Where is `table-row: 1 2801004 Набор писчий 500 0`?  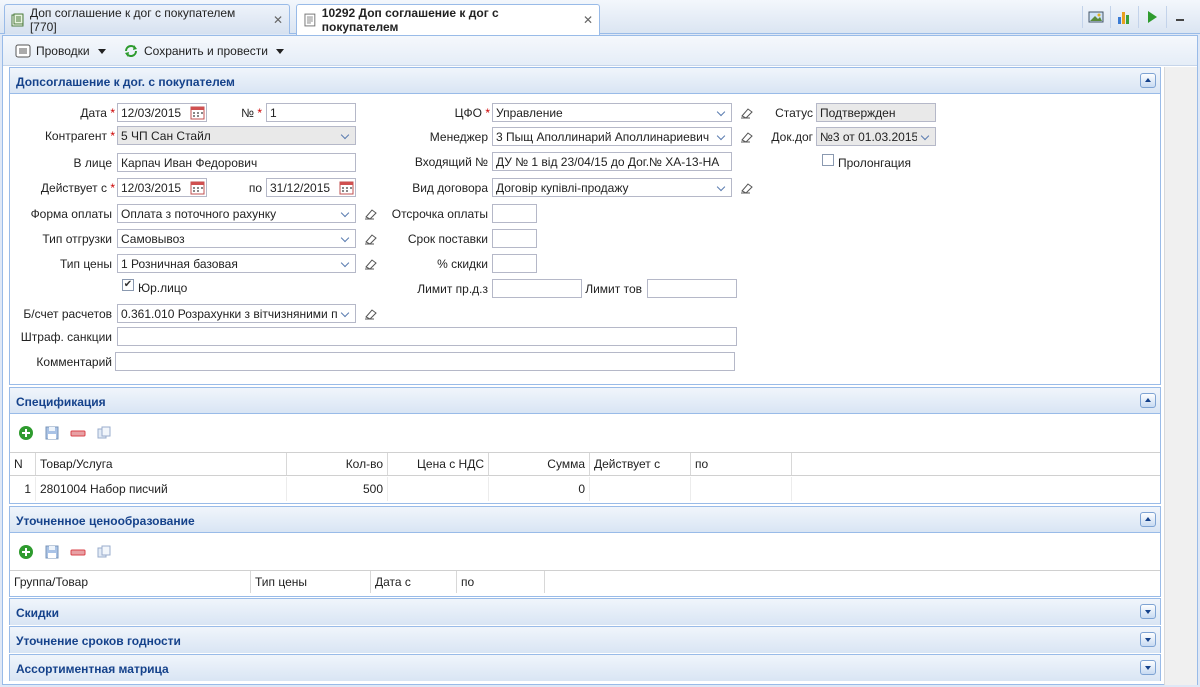 table-row: 1 2801004 Набор писчий 500 0 is located at coordinates (585, 489).